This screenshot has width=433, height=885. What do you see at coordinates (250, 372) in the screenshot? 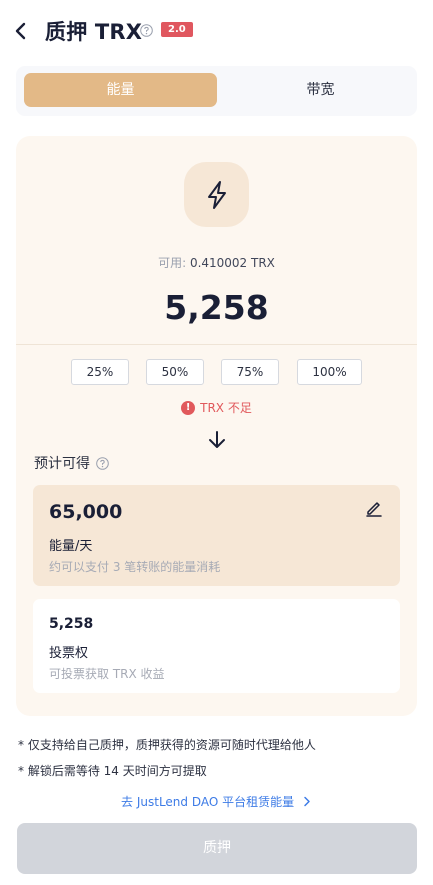
I see `percent-75-button: 75%` at bounding box center [250, 372].